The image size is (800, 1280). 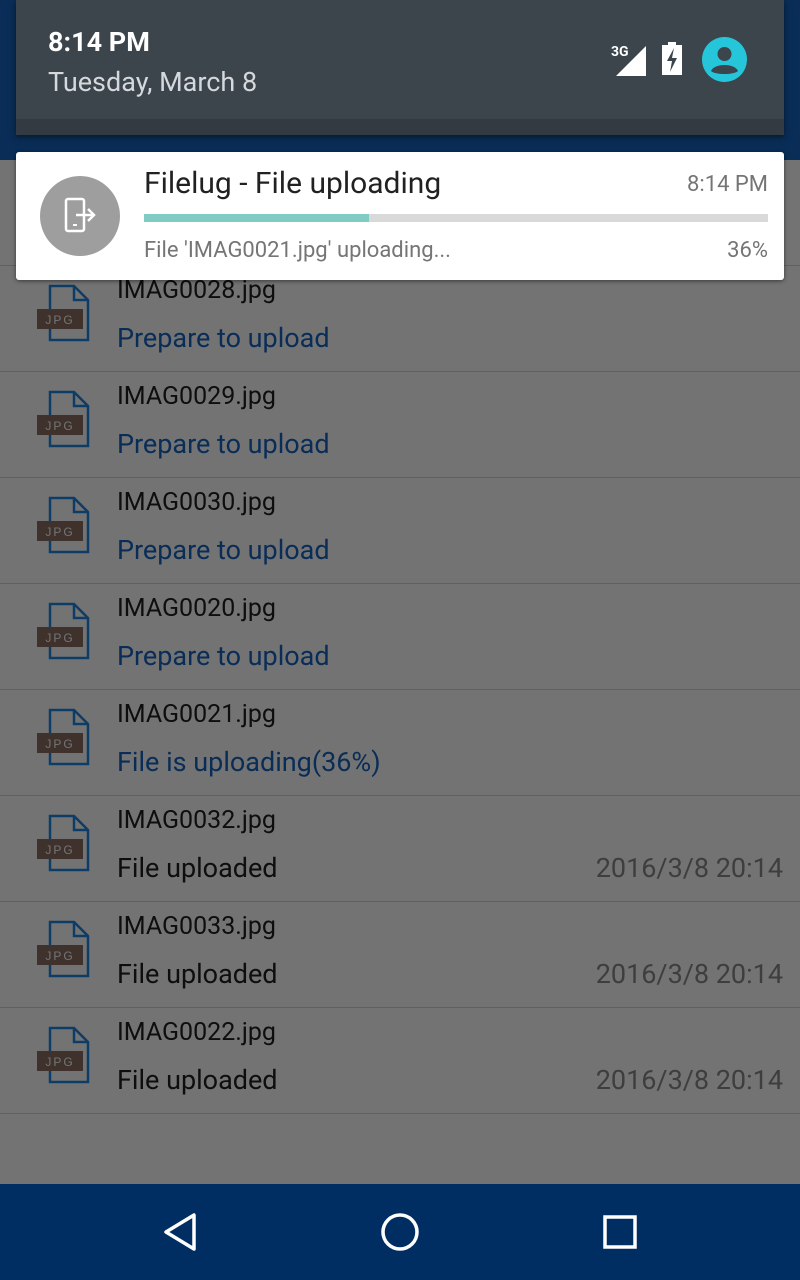 I want to click on account-icon, so click(x=724, y=59).